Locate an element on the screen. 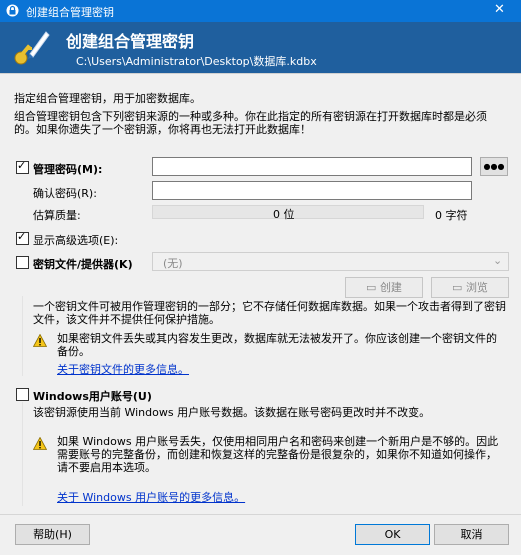  key-file-checkbox is located at coordinates (22, 262).